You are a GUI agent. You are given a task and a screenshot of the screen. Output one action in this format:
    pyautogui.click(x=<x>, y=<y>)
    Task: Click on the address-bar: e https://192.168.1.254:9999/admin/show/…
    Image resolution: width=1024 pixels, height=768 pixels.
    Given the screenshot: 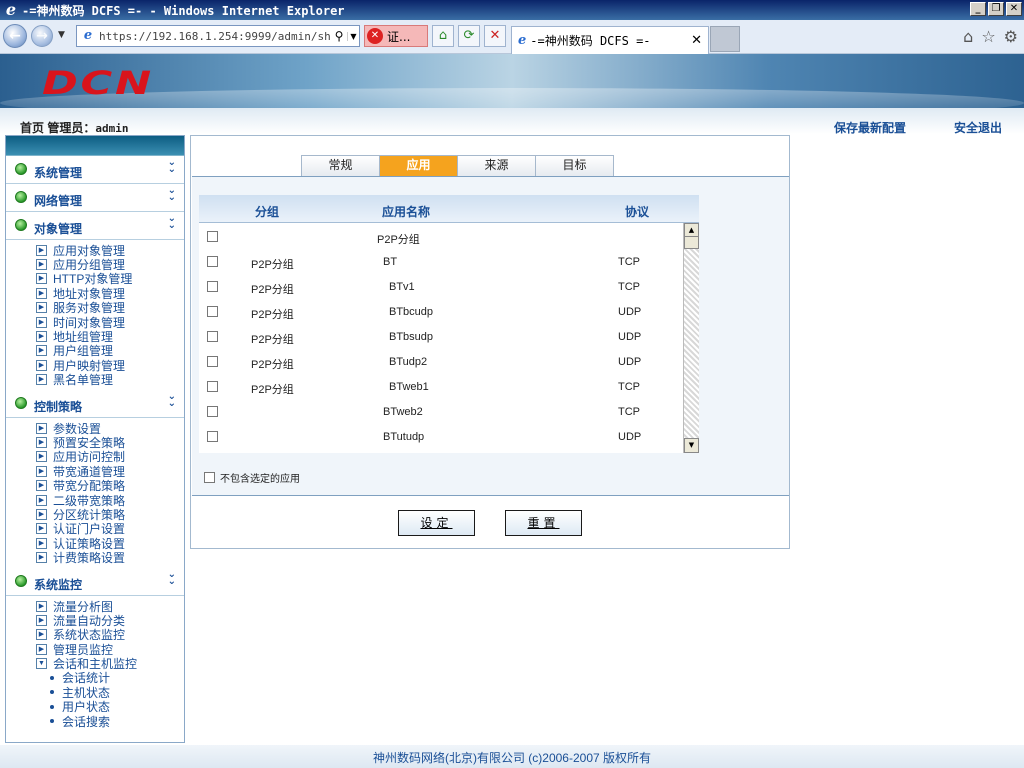 What is the action you would take?
    pyautogui.click(x=218, y=36)
    